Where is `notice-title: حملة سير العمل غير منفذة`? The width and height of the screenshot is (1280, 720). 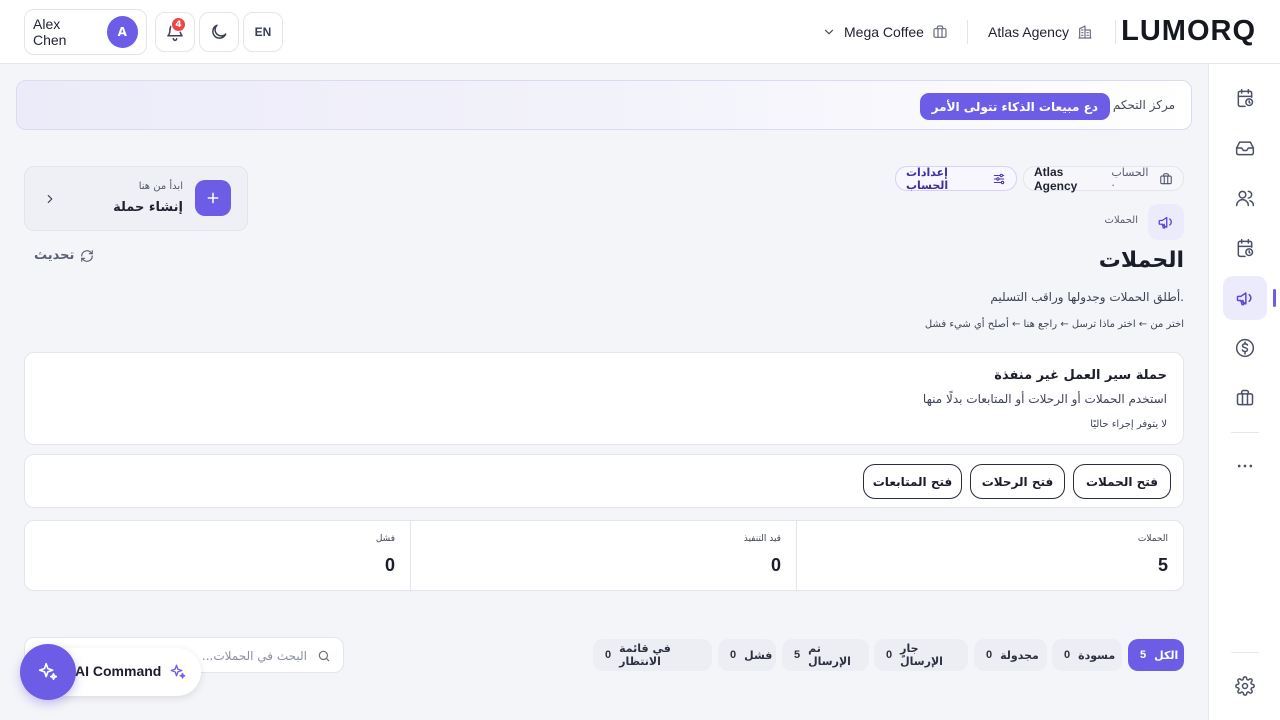
notice-title: حملة سير العمل غير منفذة is located at coordinates (1080, 375).